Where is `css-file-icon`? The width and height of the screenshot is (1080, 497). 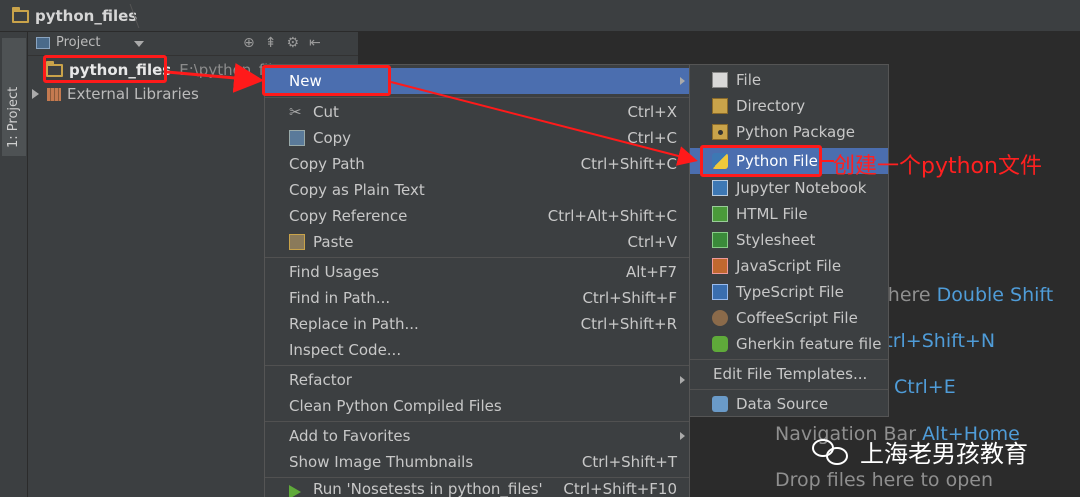
css-file-icon is located at coordinates (720, 240).